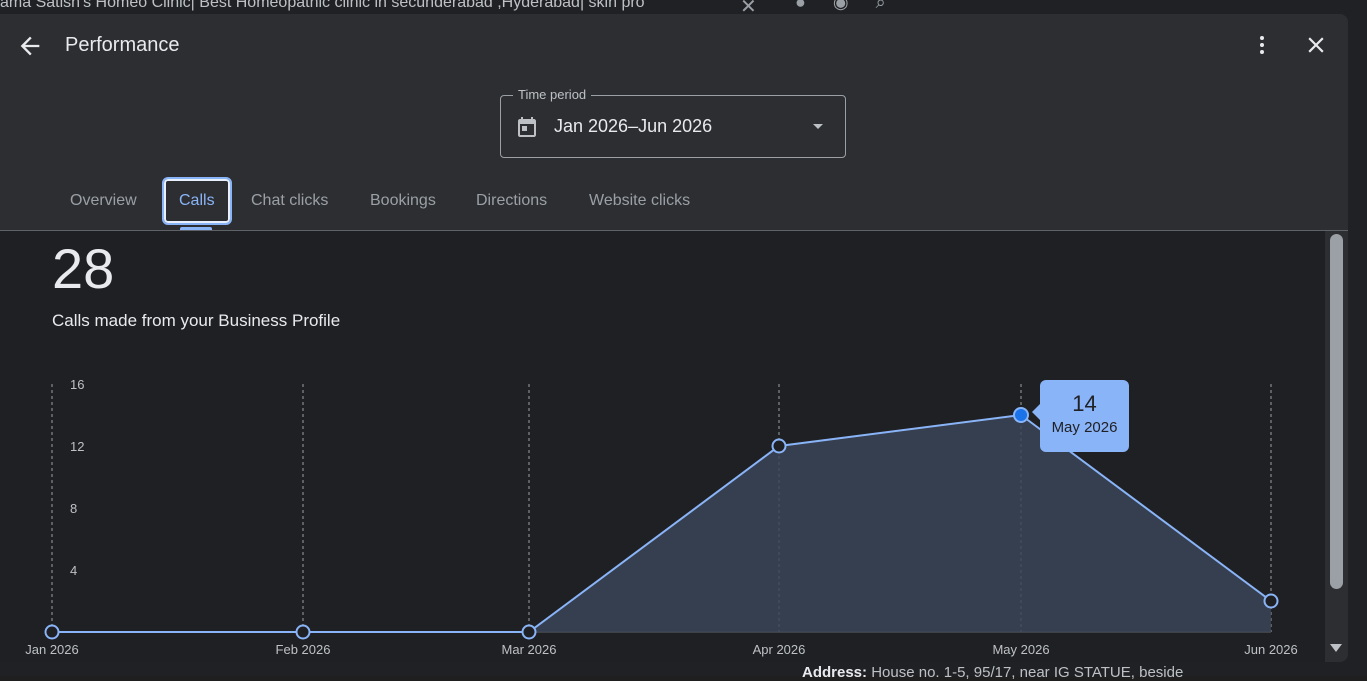 This screenshot has width=1367, height=681. Describe the element at coordinates (52, 649) in the screenshot. I see `x-tick-label-0: Jan 2026` at that location.